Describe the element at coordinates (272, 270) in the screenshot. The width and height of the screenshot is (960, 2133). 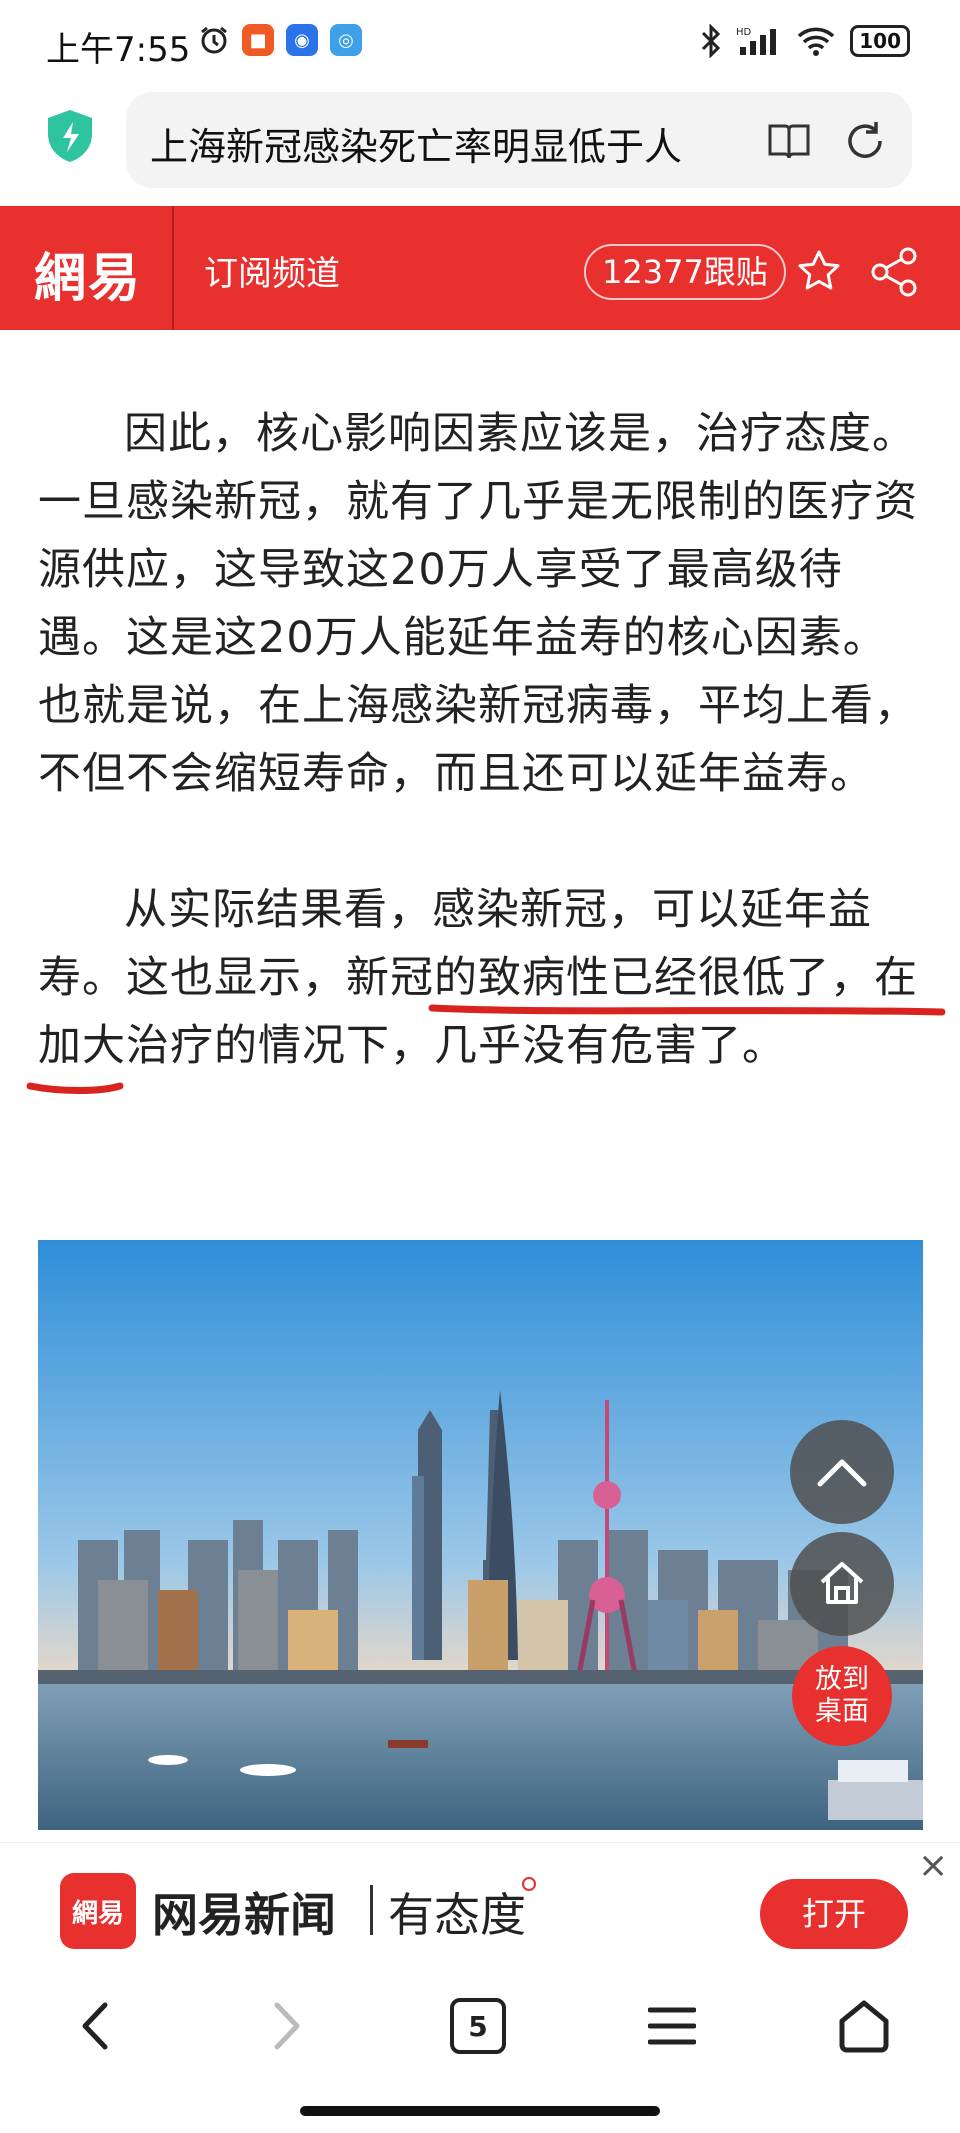
I see `subscribe-channel-link: 订阅频道` at that location.